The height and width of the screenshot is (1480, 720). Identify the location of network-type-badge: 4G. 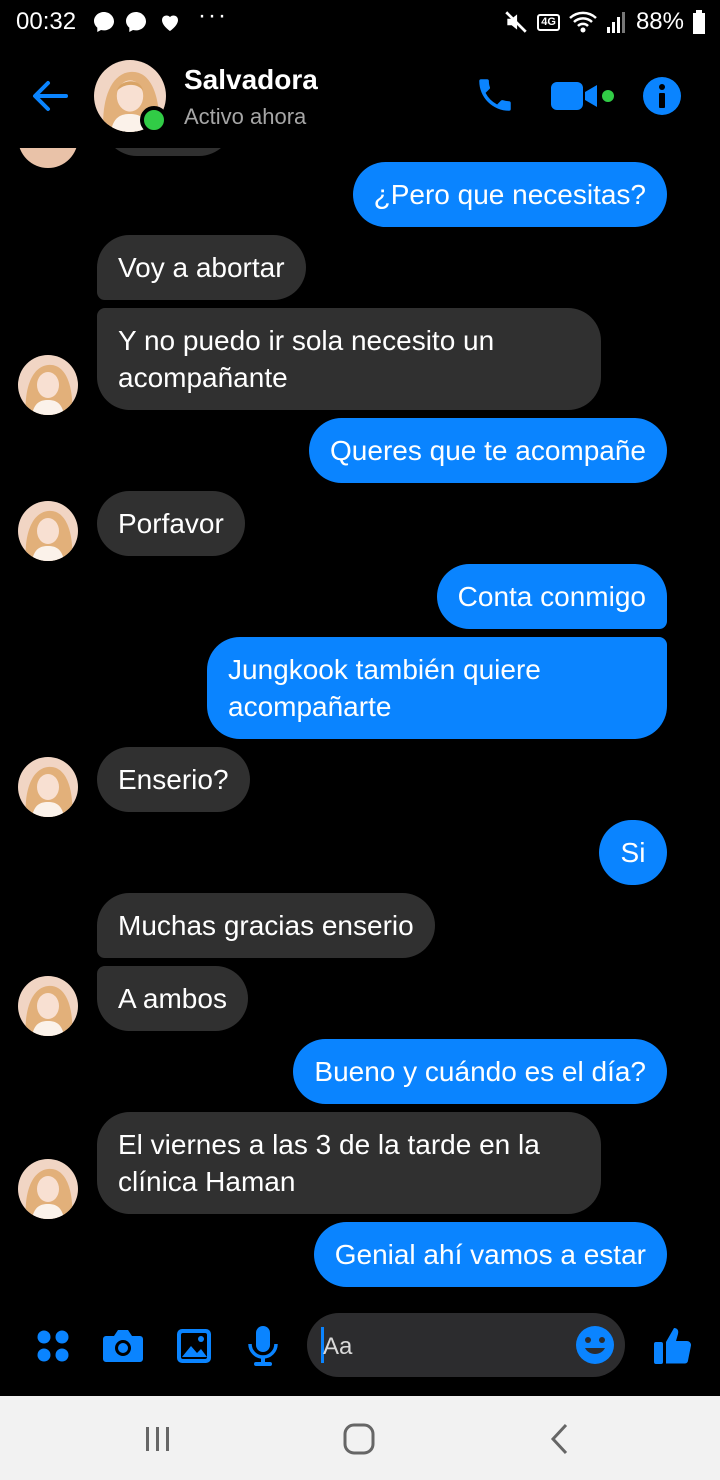
(548, 22).